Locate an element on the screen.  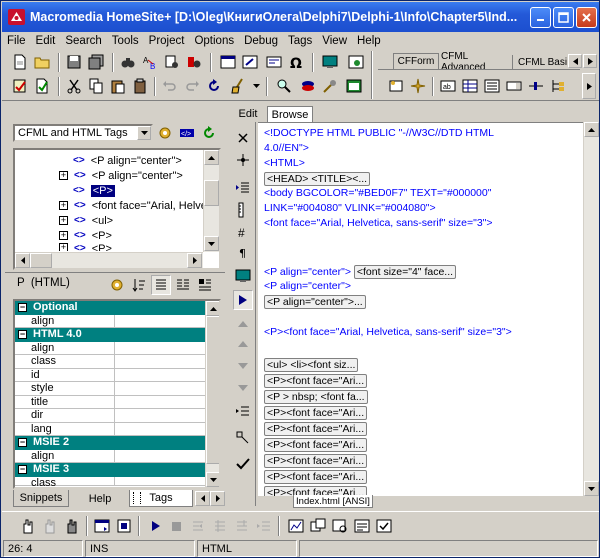
tab-snippets: Snippets is located at coordinates (41, 498).